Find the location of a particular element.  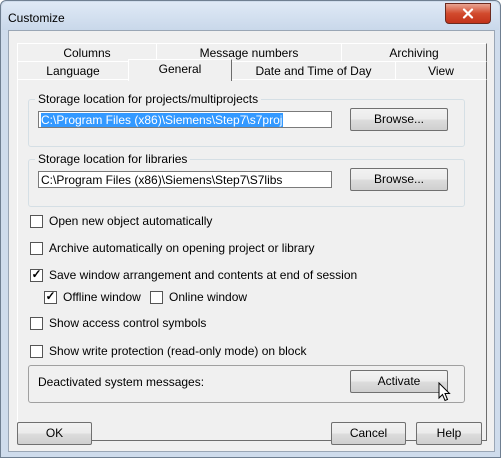

tab-label: Archiving is located at coordinates (414, 53).